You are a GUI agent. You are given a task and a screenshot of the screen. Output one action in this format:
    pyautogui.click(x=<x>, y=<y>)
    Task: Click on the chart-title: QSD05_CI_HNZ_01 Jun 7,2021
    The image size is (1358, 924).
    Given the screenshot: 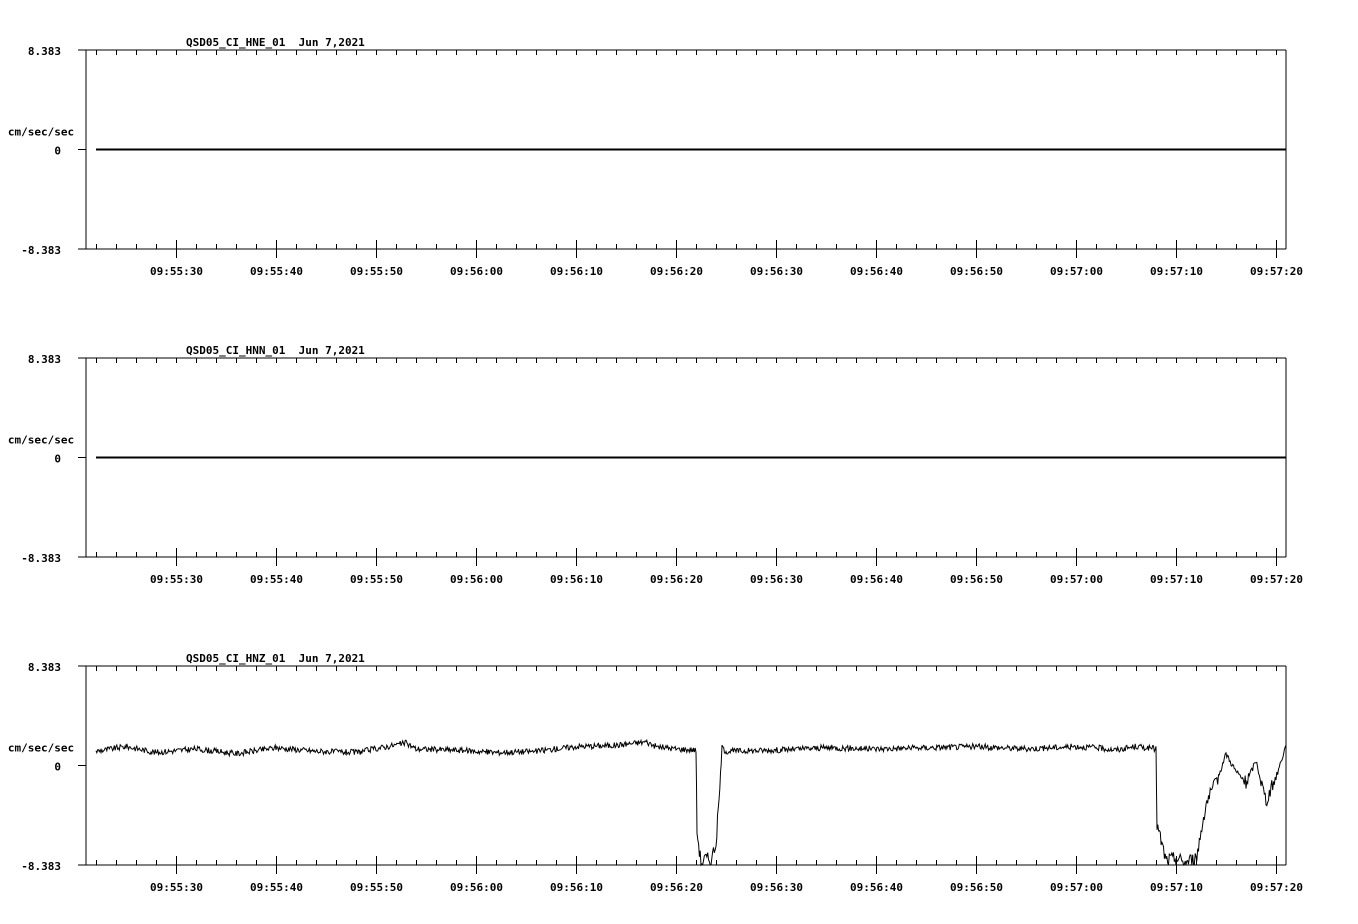 What is the action you would take?
    pyautogui.click(x=275, y=658)
    